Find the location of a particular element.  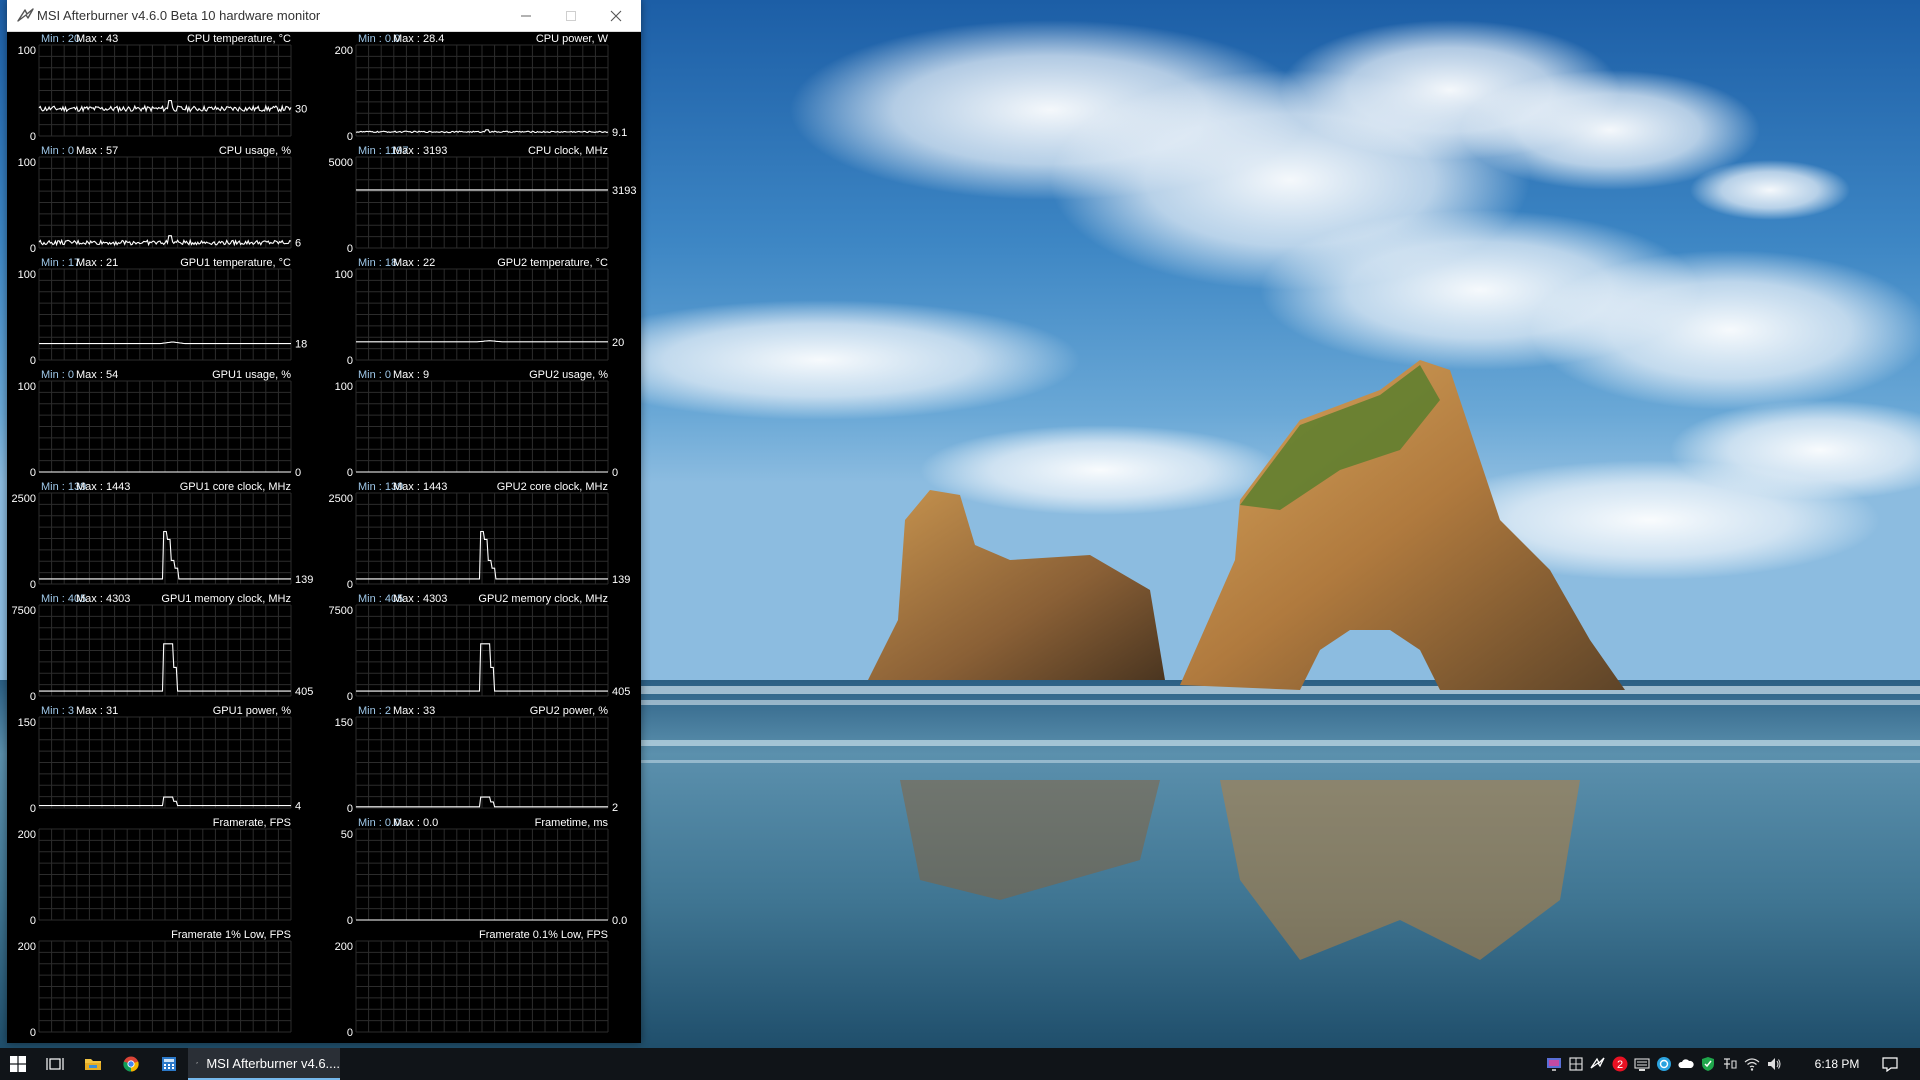

start-button is located at coordinates (18, 1064).